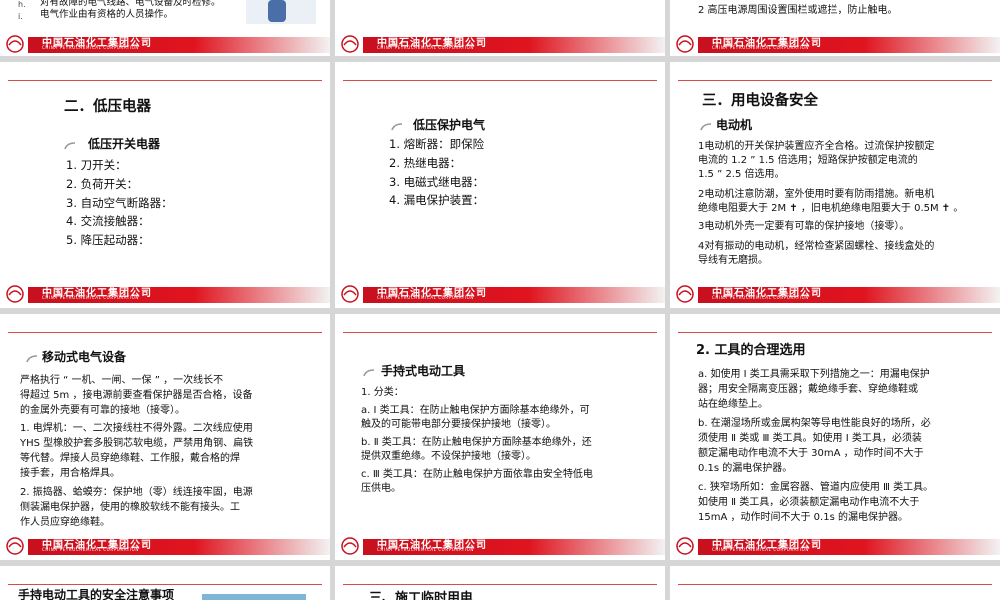 Image resolution: width=1000 pixels, height=600 pixels. What do you see at coordinates (760, 101) in the screenshot?
I see `slide-title: 三．用电设备安全` at bounding box center [760, 101].